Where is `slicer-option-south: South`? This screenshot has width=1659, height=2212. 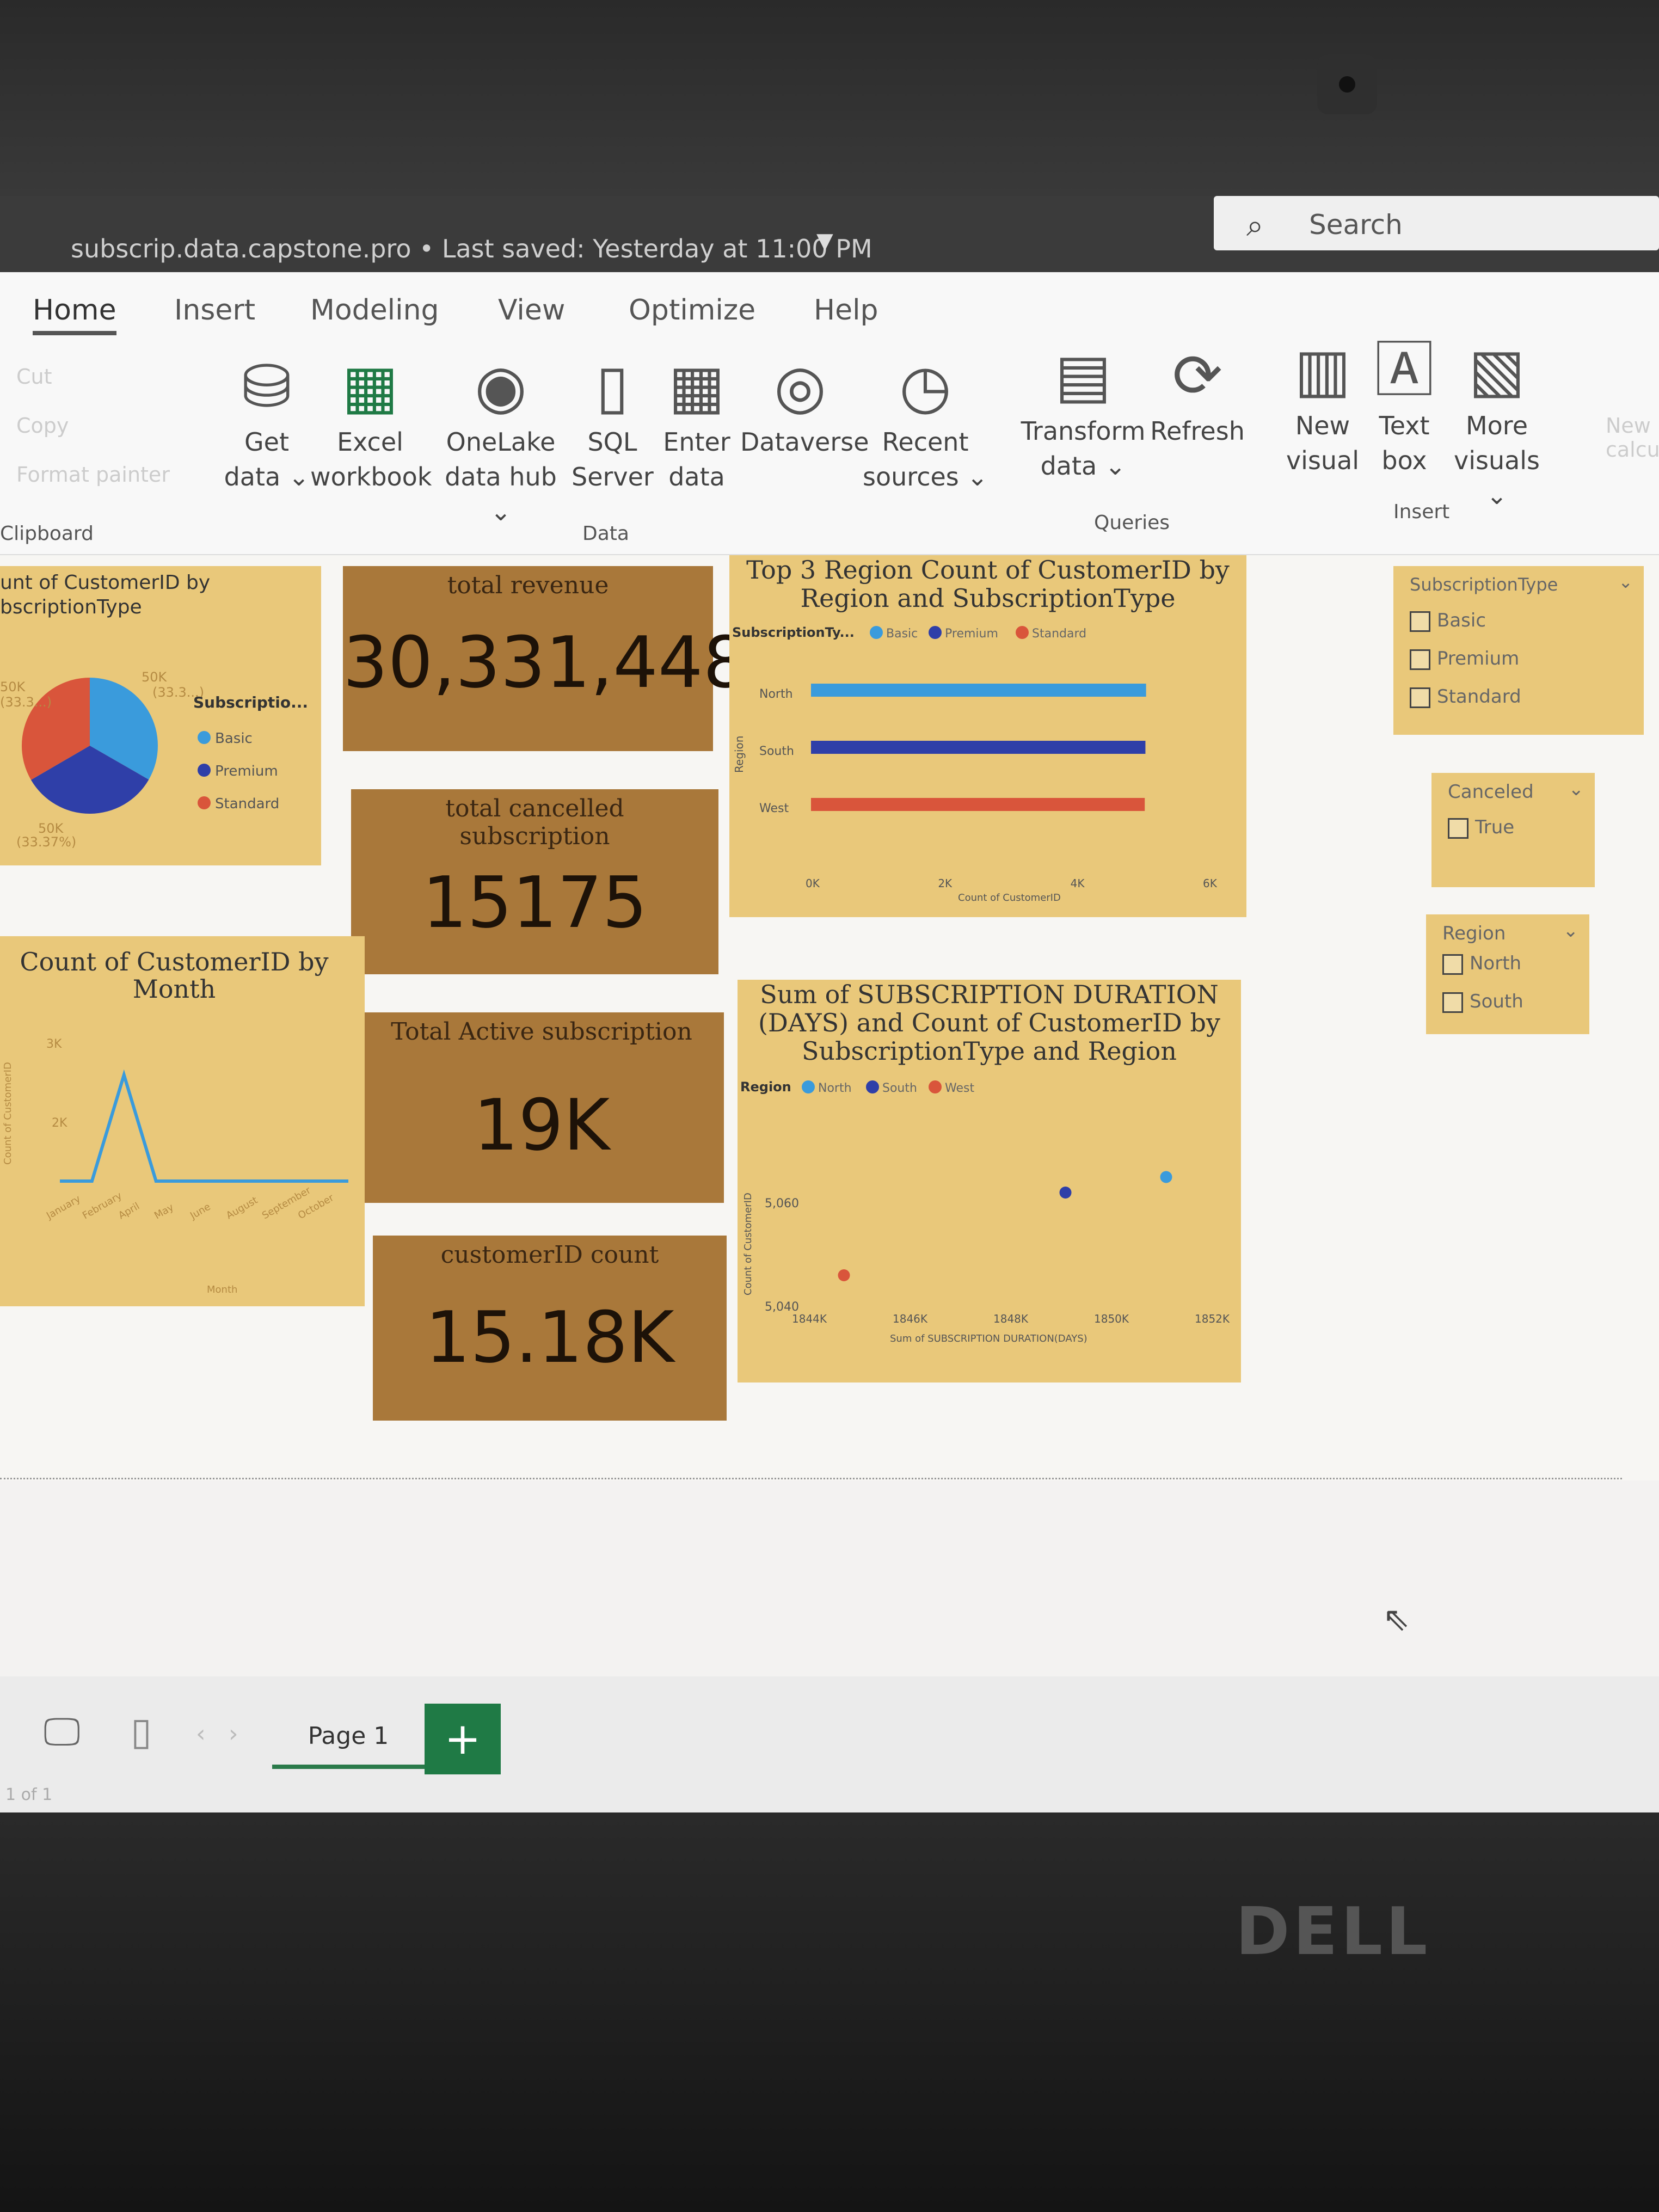 slicer-option-south: South is located at coordinates (1482, 1002).